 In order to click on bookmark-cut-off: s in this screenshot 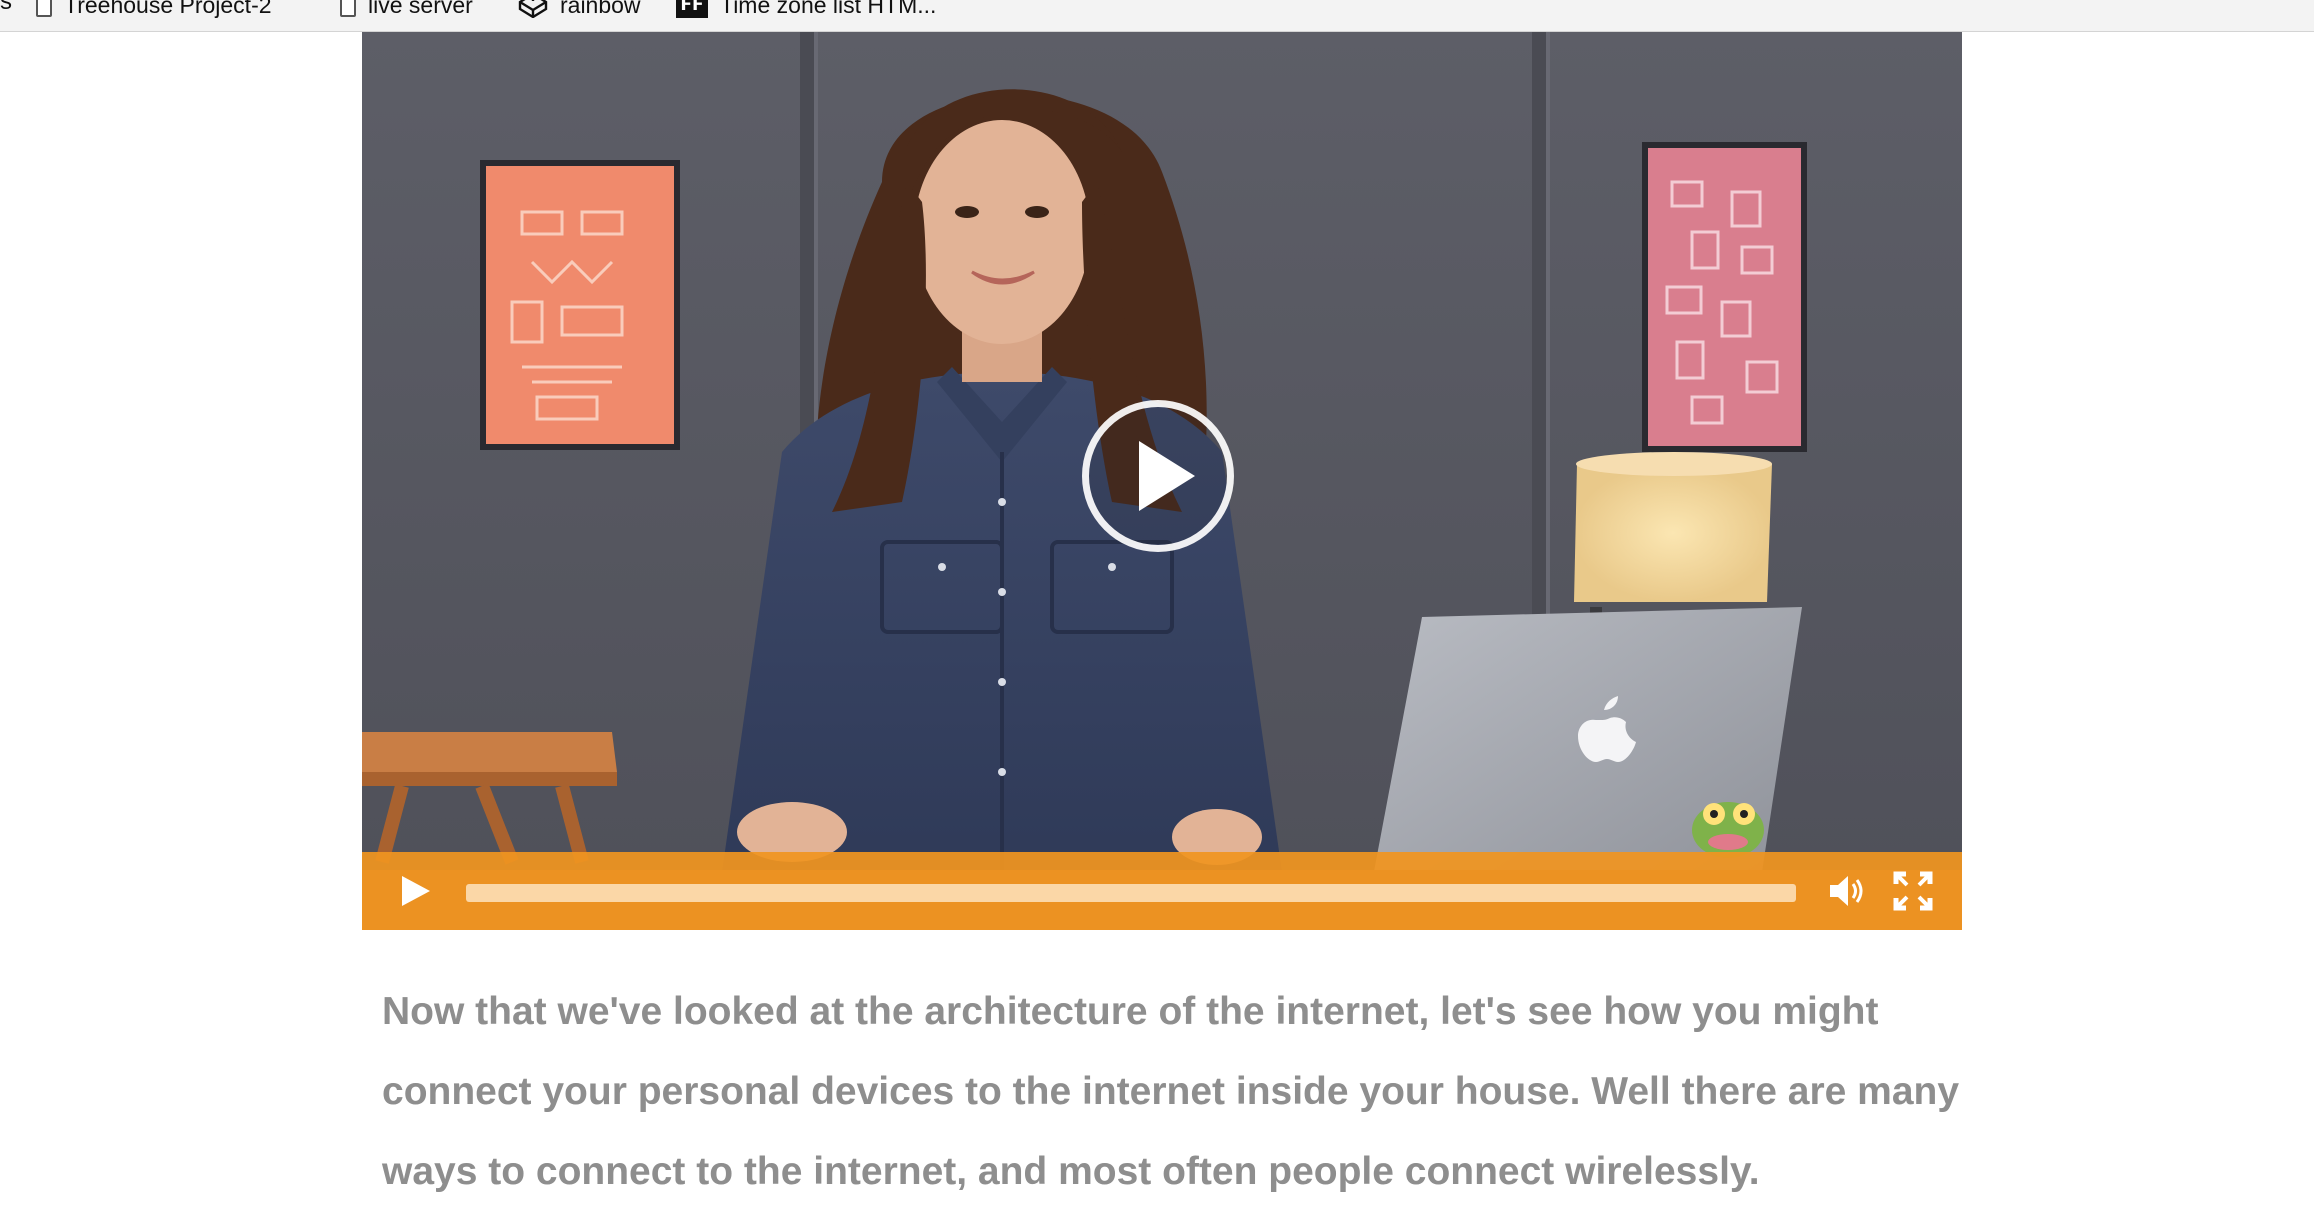, I will do `click(6, 8)`.